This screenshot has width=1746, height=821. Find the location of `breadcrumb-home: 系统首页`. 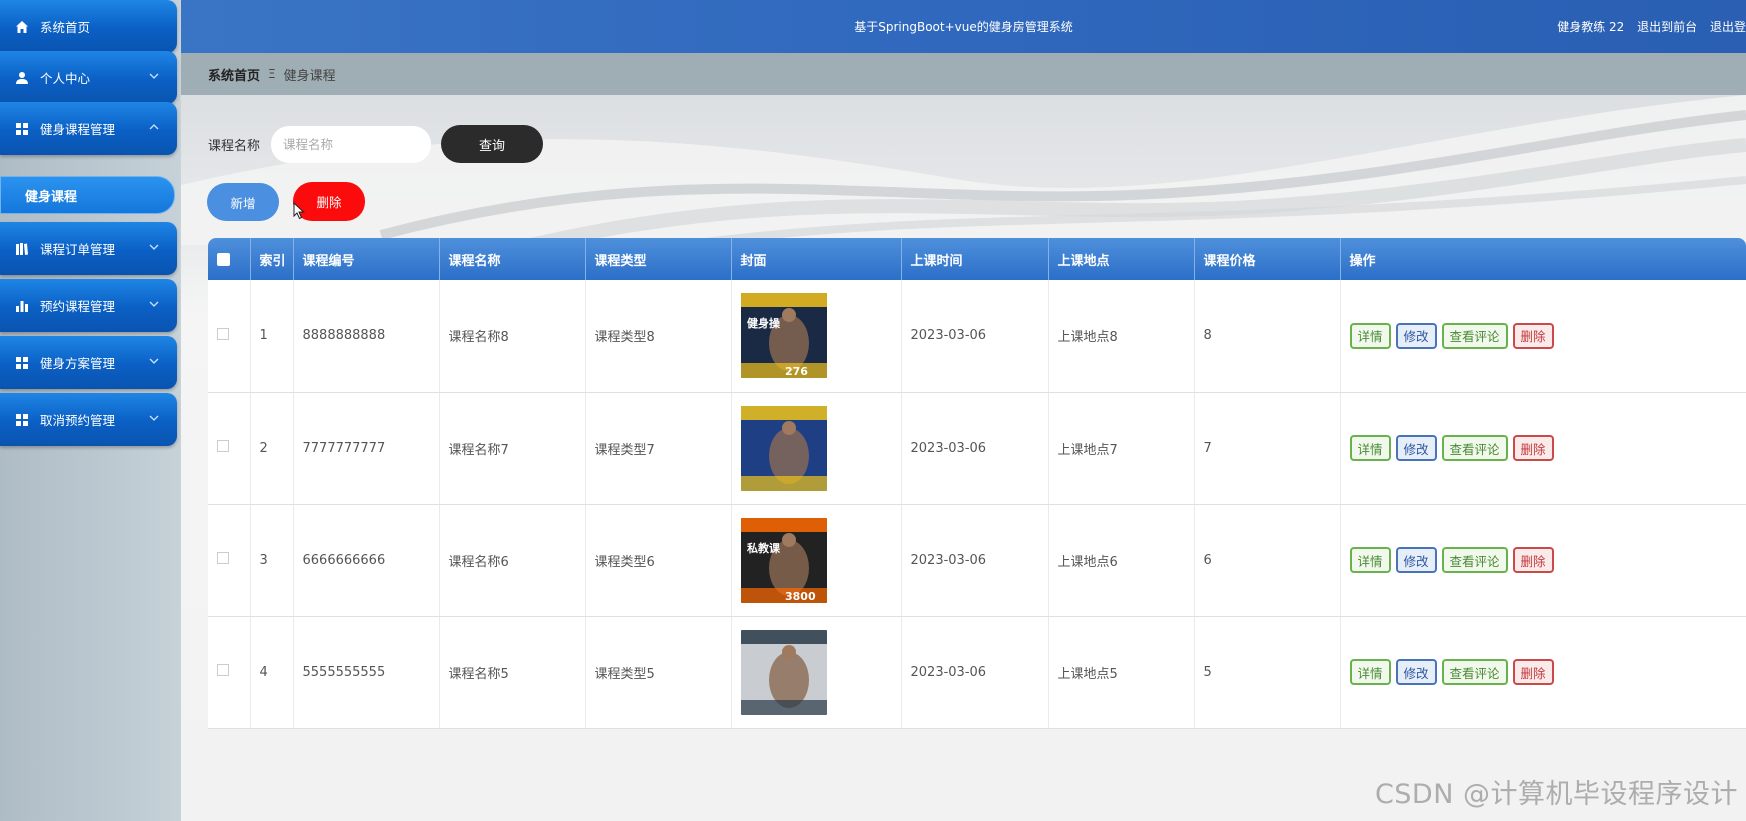

breadcrumb-home: 系统首页 is located at coordinates (234, 74).